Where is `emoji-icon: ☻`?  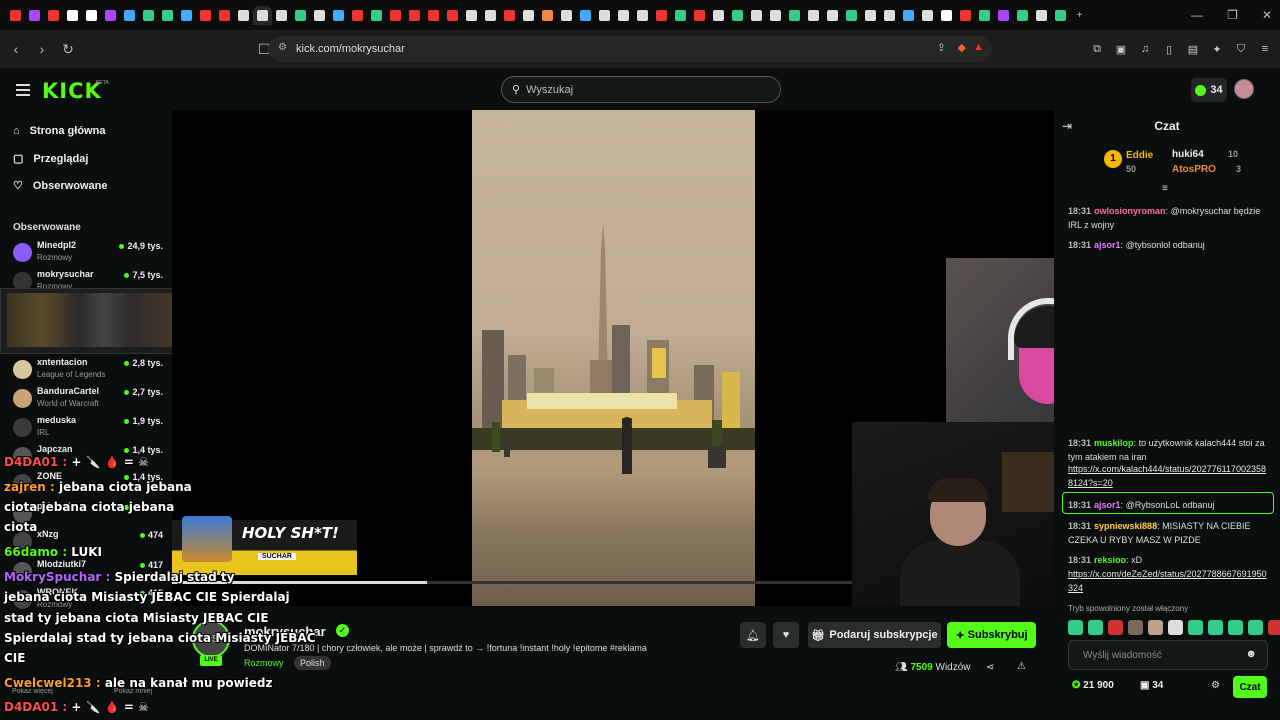 emoji-icon: ☻ is located at coordinates (1251, 654).